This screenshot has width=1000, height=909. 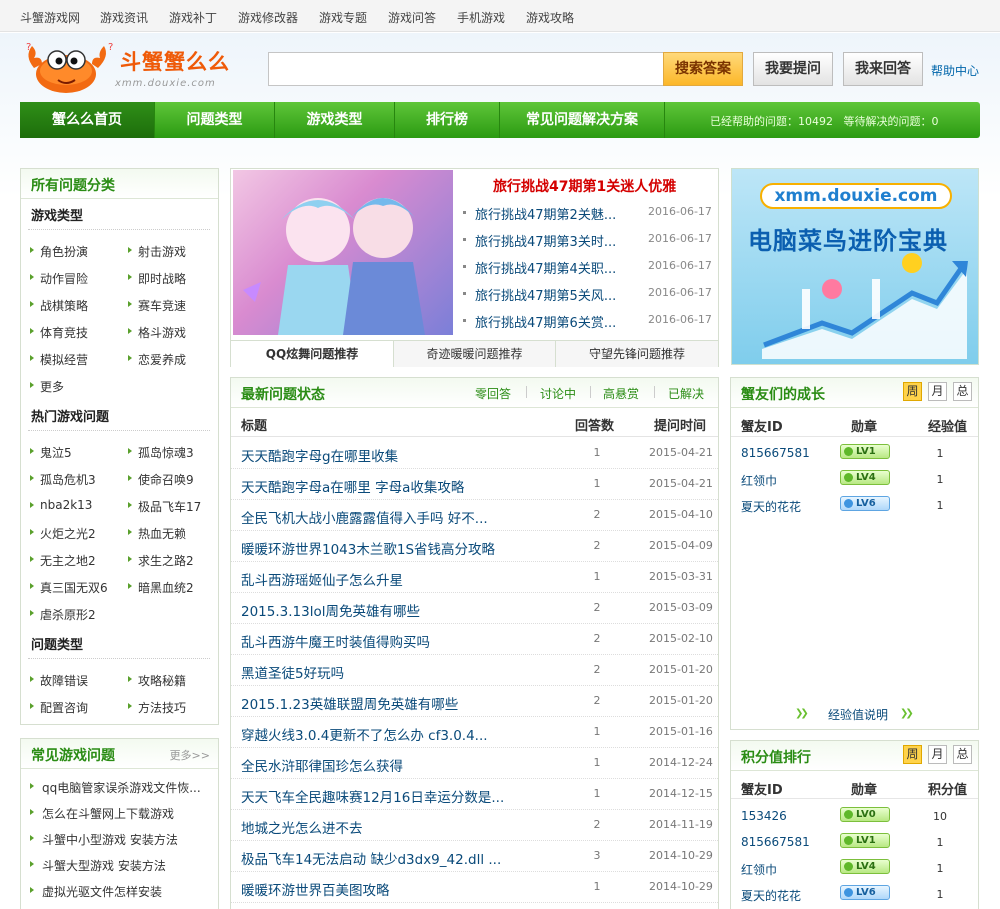 I want to click on top-nav-link: 手机游戏, so click(x=481, y=17).